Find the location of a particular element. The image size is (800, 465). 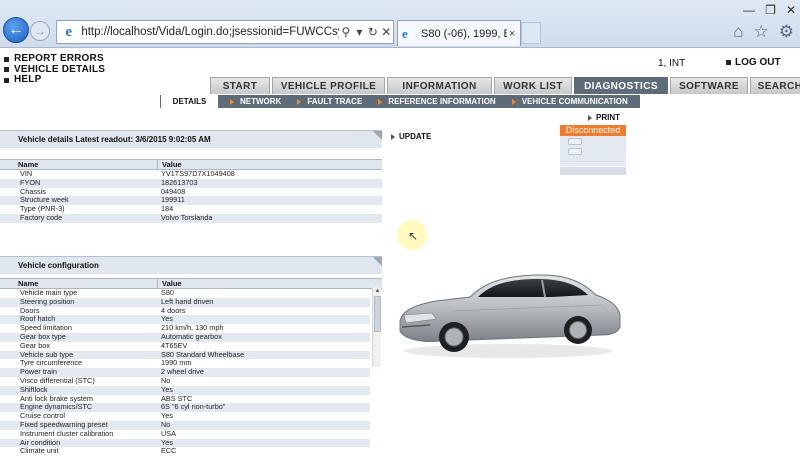

report-errors-link: REPORT ERRORS is located at coordinates (54, 59).